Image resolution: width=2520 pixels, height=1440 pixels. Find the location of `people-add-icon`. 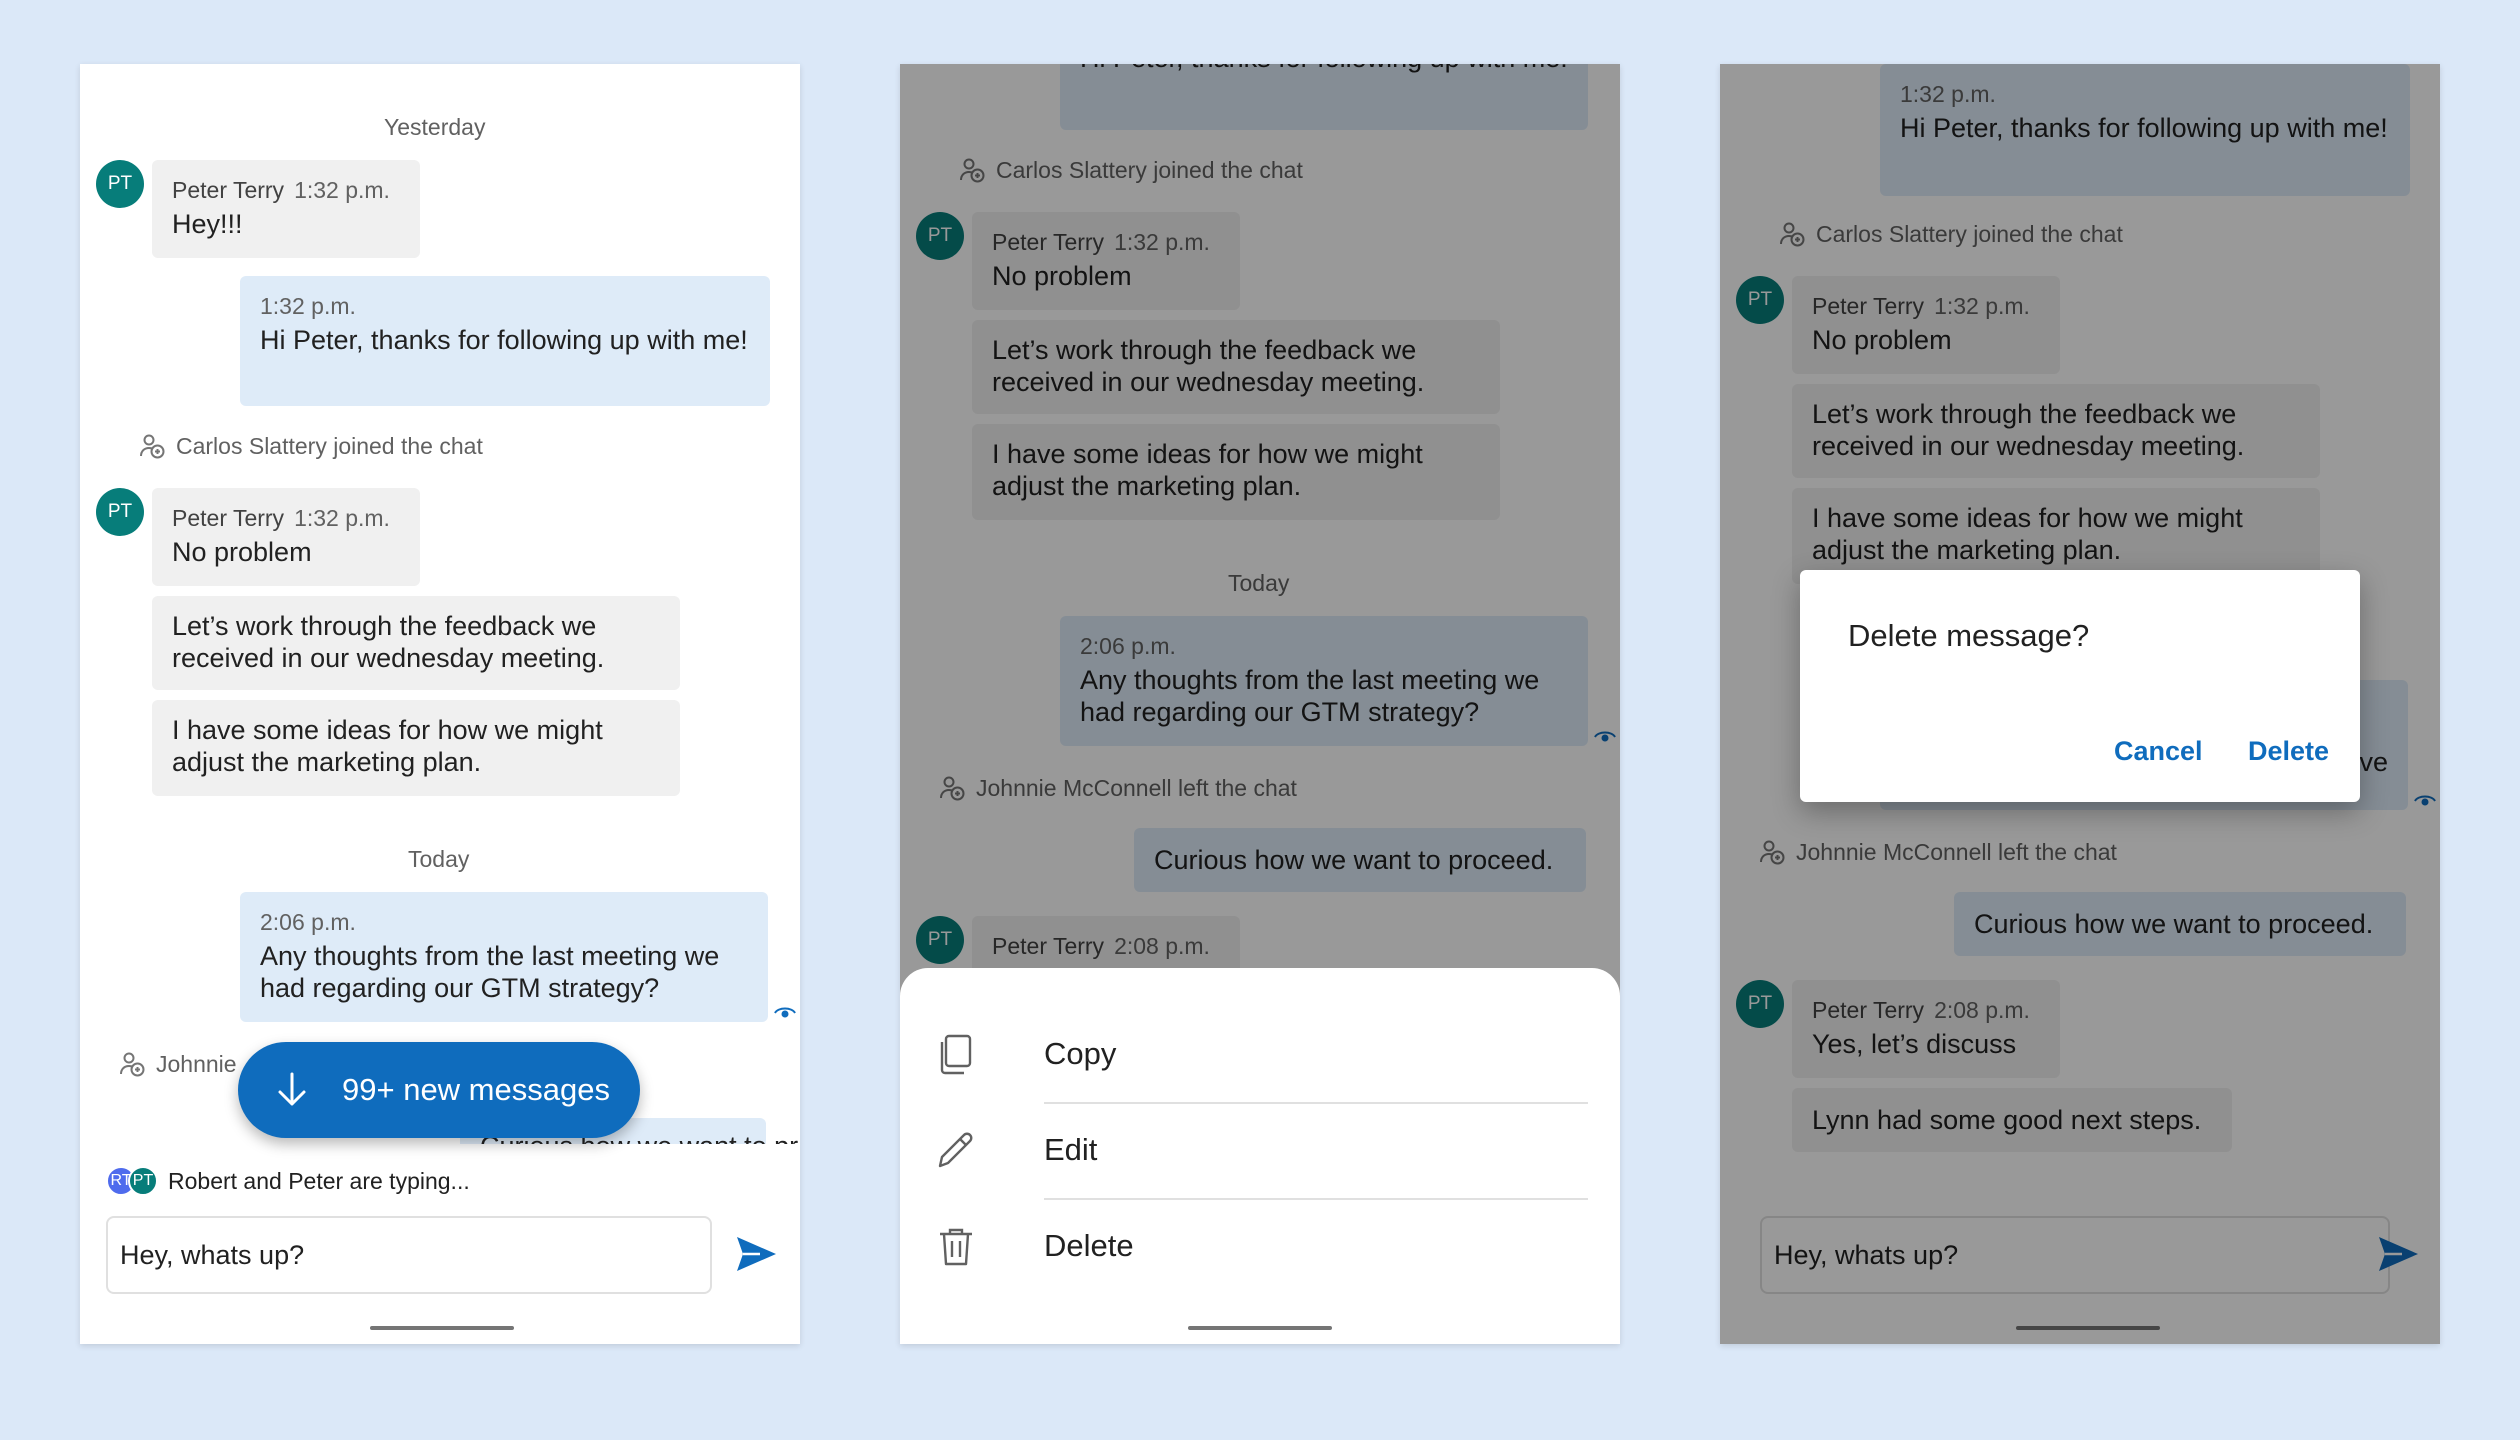

people-add-icon is located at coordinates (152, 446).